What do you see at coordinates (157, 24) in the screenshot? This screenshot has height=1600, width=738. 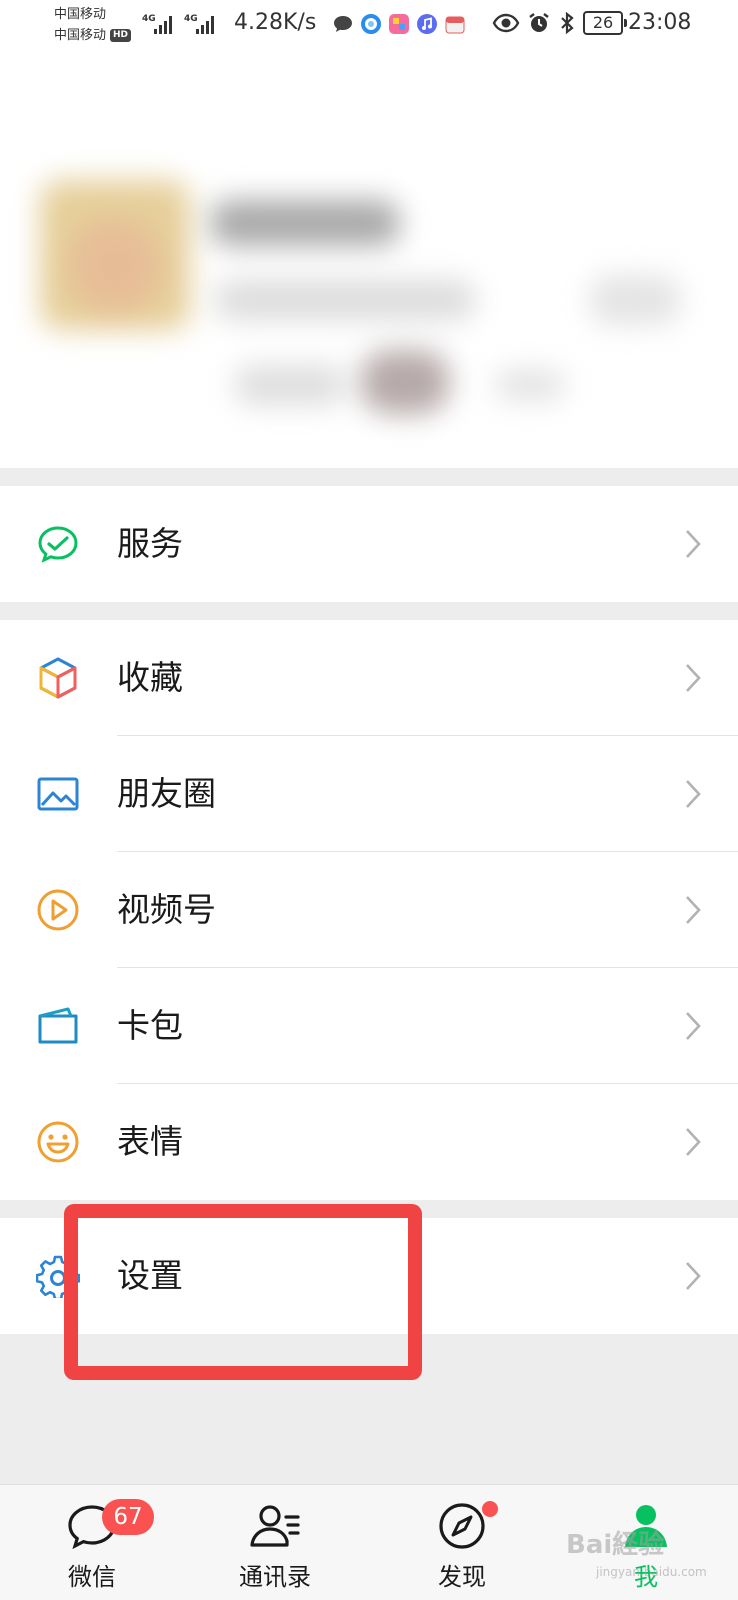 I see `signal-strength-icon-1: 4G` at bounding box center [157, 24].